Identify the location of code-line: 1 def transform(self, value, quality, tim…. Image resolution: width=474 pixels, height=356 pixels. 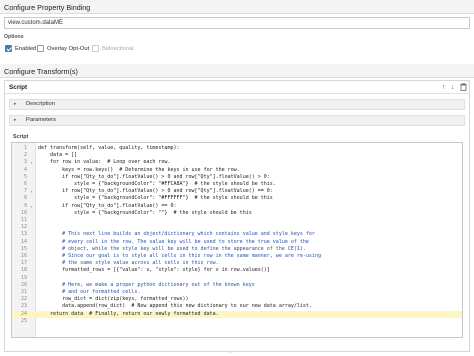
(237, 148).